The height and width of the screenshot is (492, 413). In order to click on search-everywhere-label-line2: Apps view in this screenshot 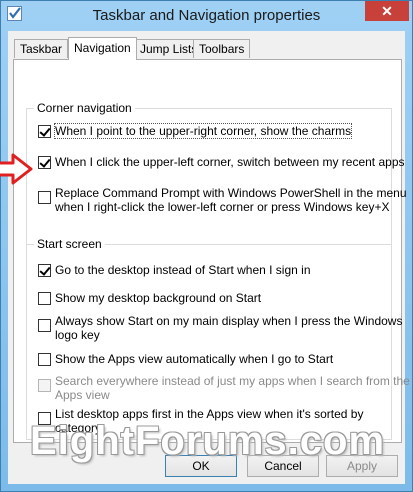, I will do `click(82, 395)`.